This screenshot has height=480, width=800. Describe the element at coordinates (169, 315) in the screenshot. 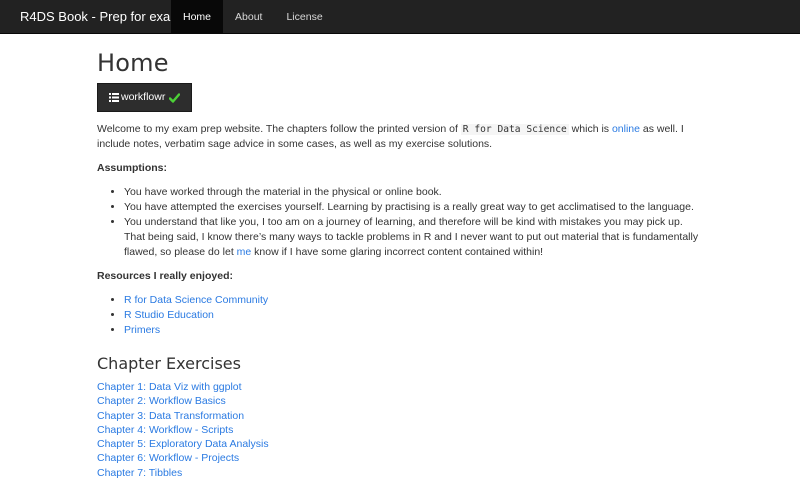

I see `resource-link: R Studio Education` at that location.